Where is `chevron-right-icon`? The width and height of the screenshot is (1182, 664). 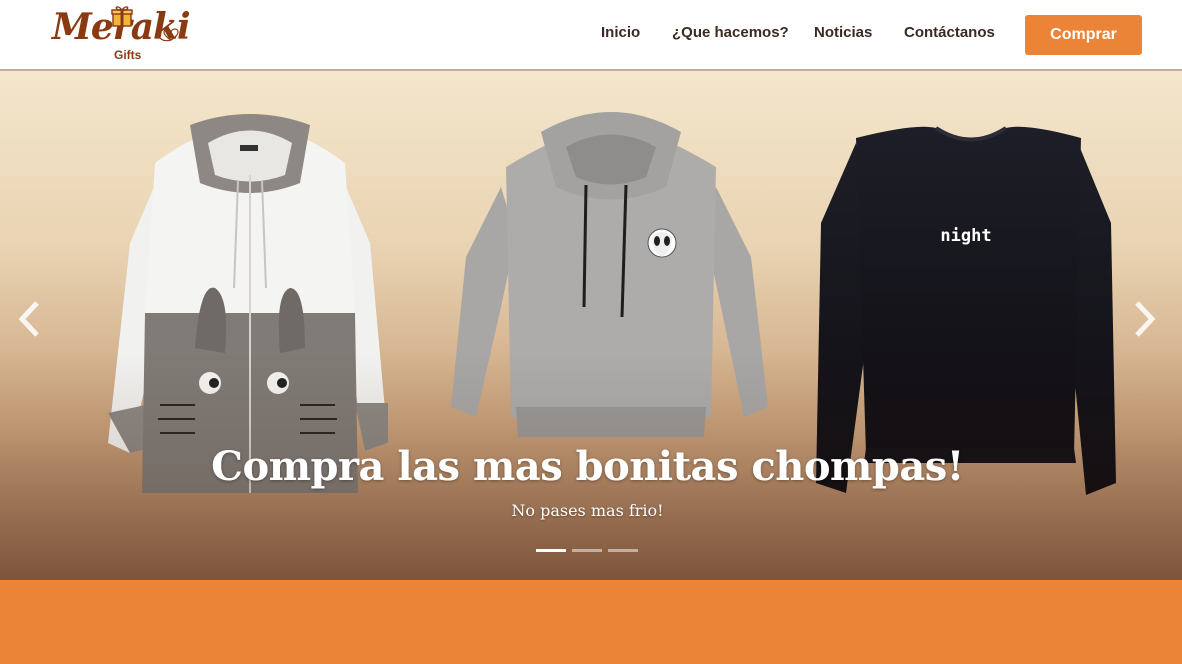
chevron-right-icon is located at coordinates (1145, 319).